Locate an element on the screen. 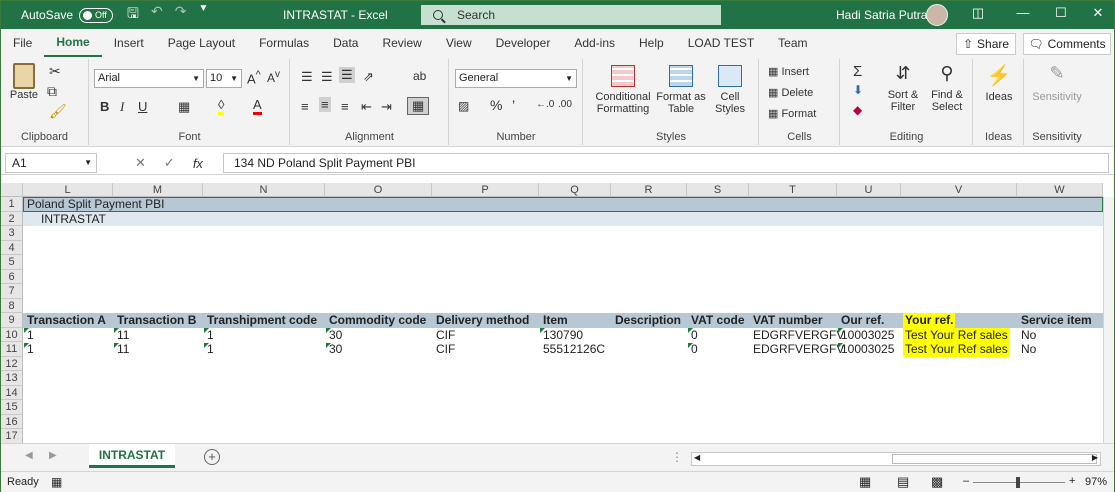 Image resolution: width=1115 pixels, height=492 pixels. align-left-icon: ≡ is located at coordinates (305, 106).